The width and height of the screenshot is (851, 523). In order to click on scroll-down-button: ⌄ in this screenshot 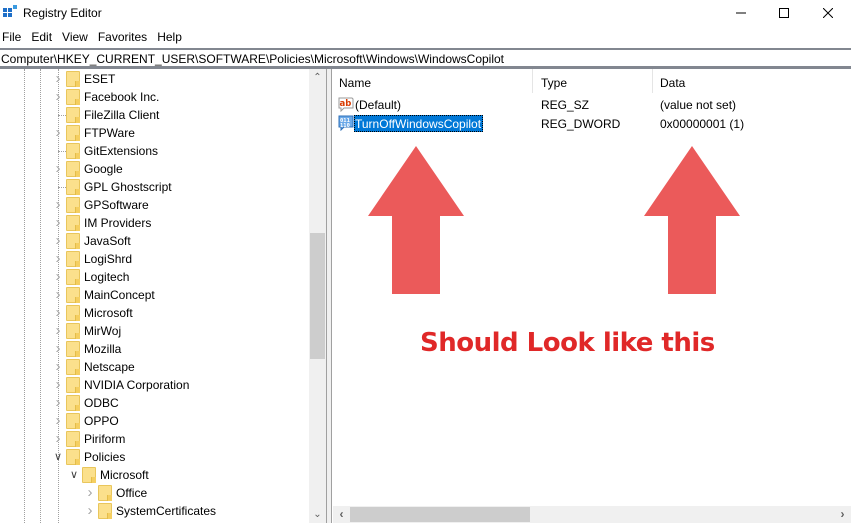, I will do `click(317, 514)`.